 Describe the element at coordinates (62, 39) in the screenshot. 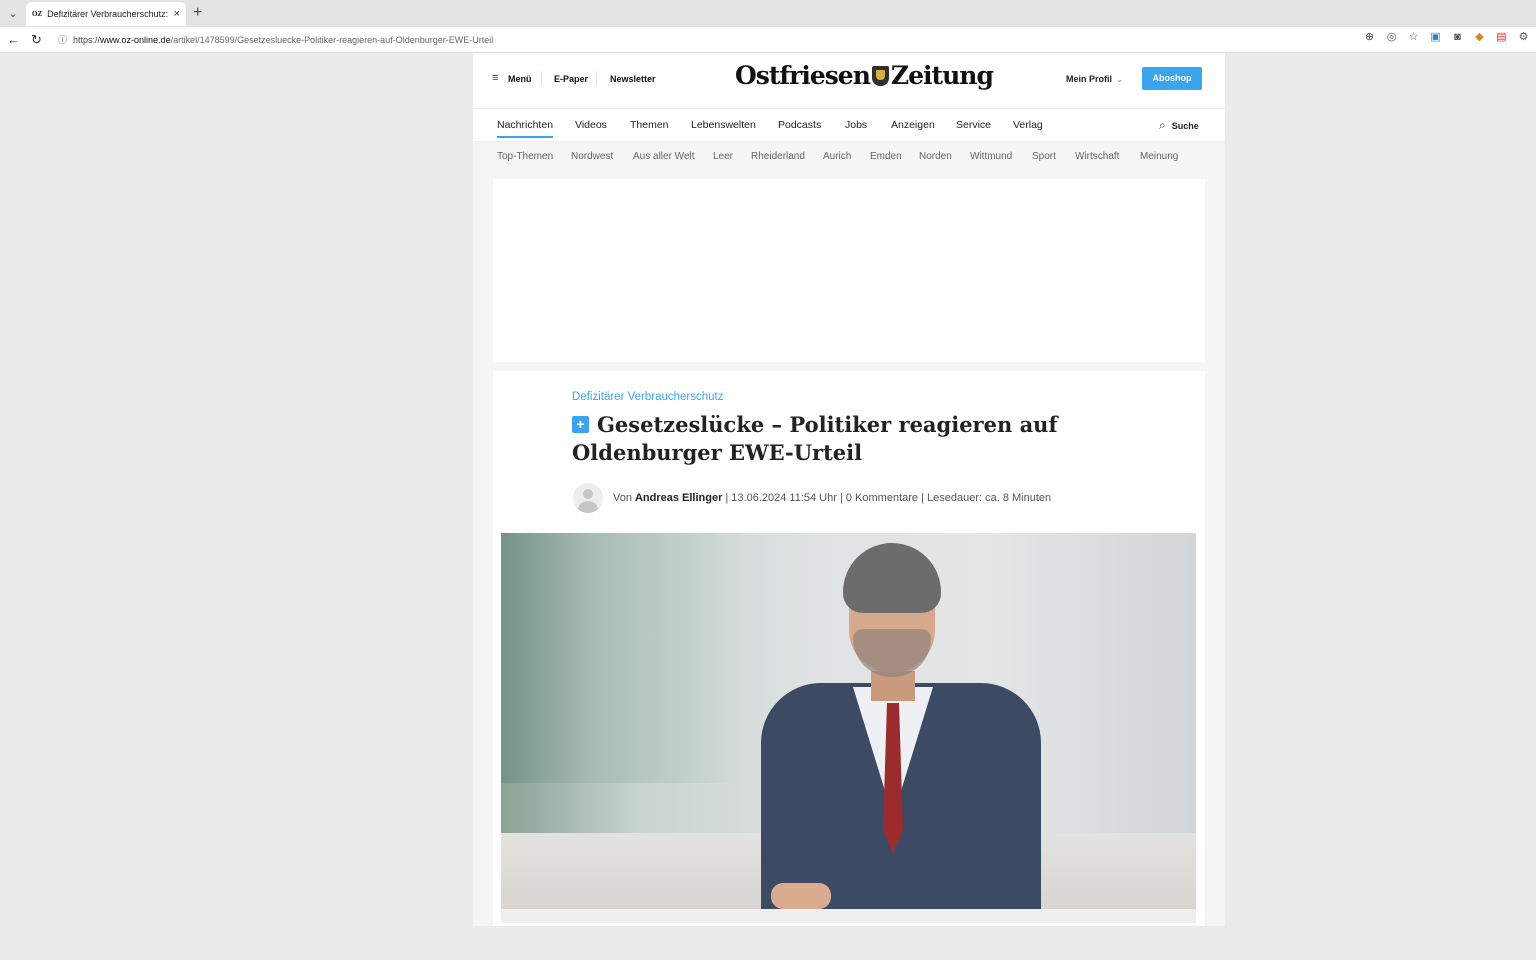

I see `site-info-icon: ⓘ` at that location.